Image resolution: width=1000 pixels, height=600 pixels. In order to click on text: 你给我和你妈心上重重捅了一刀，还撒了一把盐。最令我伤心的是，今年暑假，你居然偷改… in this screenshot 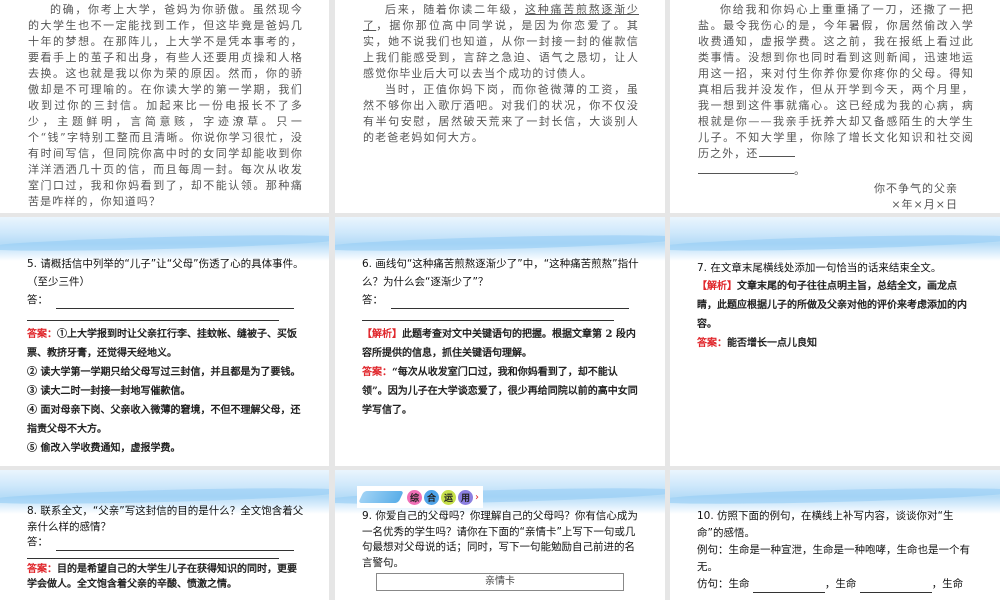, I will do `click(836, 81)`.